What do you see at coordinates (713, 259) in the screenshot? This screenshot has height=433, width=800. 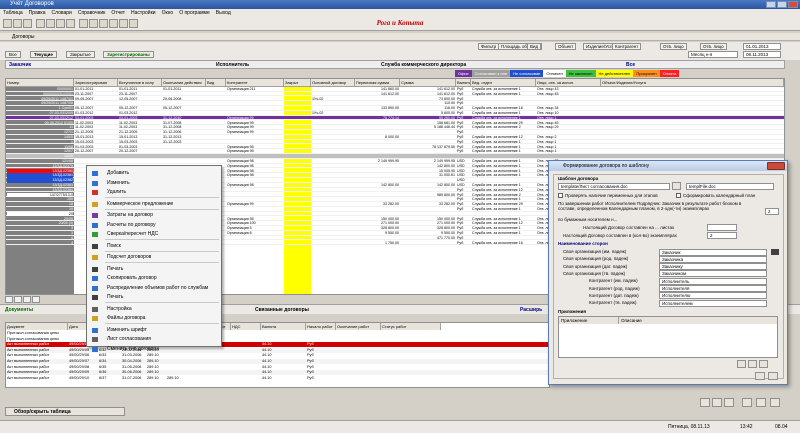 I see `party-input-1: Заказчика` at bounding box center [713, 259].